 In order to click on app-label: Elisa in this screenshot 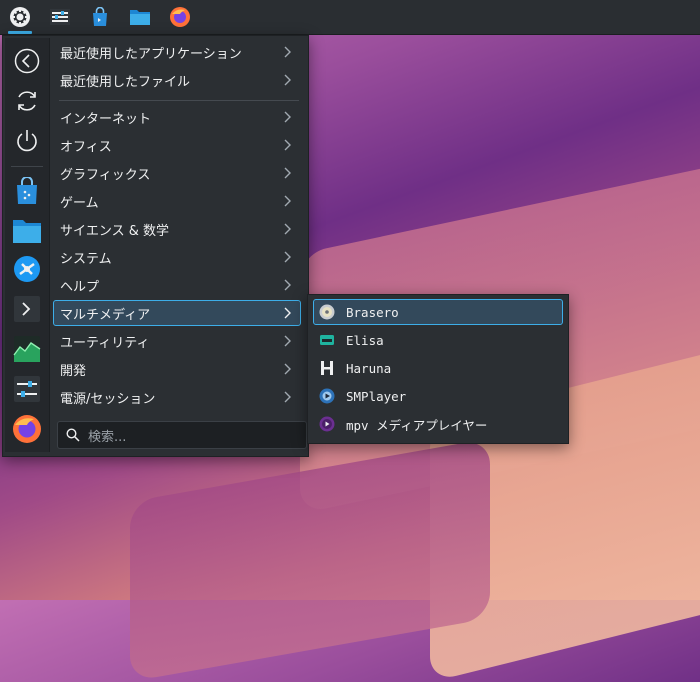, I will do `click(365, 340)`.